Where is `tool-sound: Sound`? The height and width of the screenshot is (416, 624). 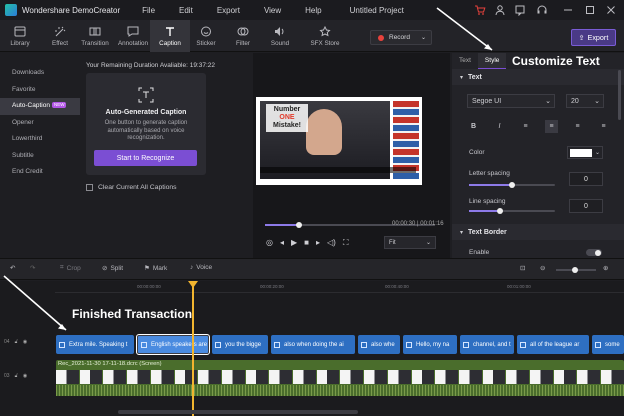 tool-sound: Sound is located at coordinates (280, 36).